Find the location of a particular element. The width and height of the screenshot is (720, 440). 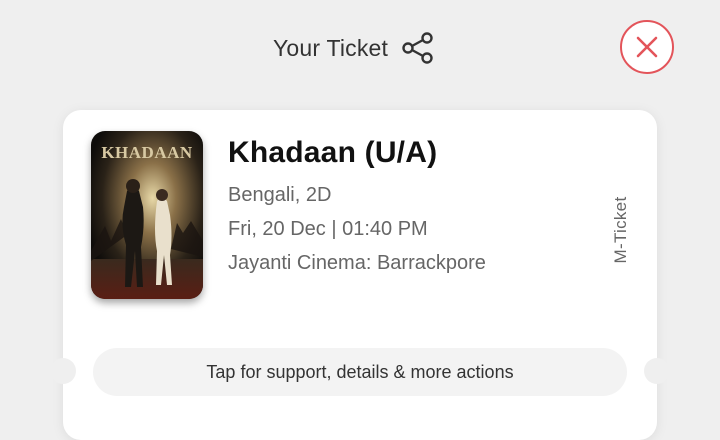

poster-title: KHADAAN is located at coordinates (147, 152).